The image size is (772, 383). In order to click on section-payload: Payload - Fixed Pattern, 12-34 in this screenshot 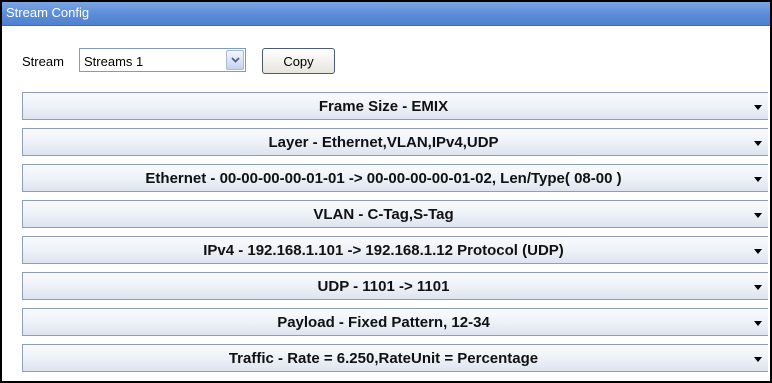, I will do `click(395, 322)`.